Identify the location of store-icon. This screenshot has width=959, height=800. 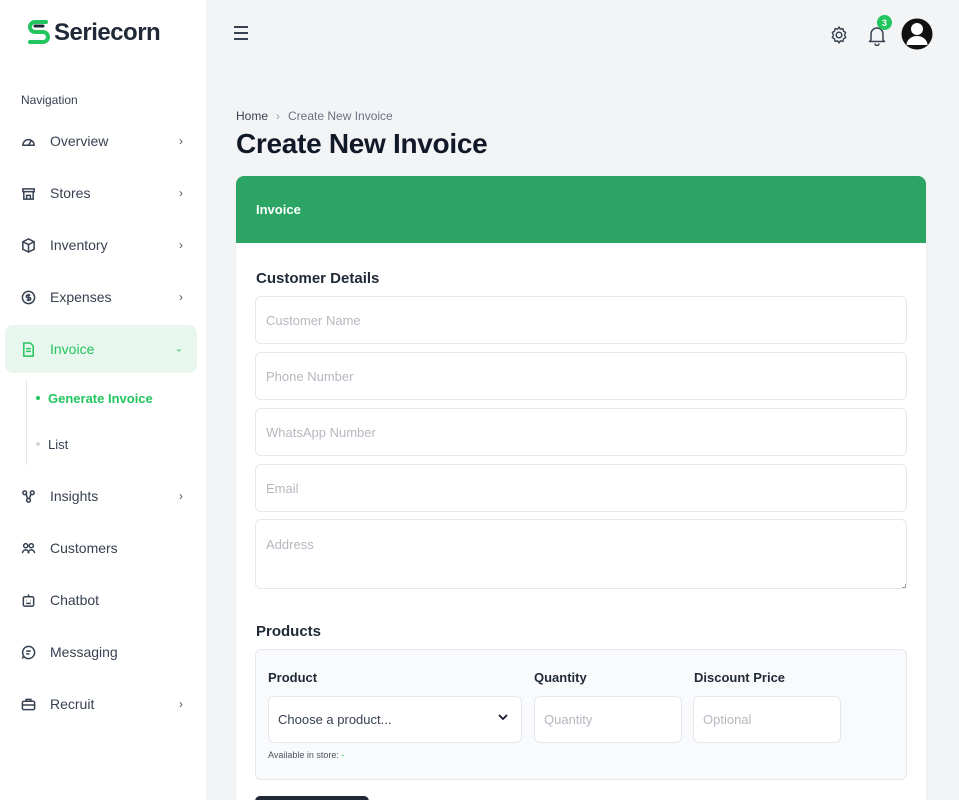
(28, 193).